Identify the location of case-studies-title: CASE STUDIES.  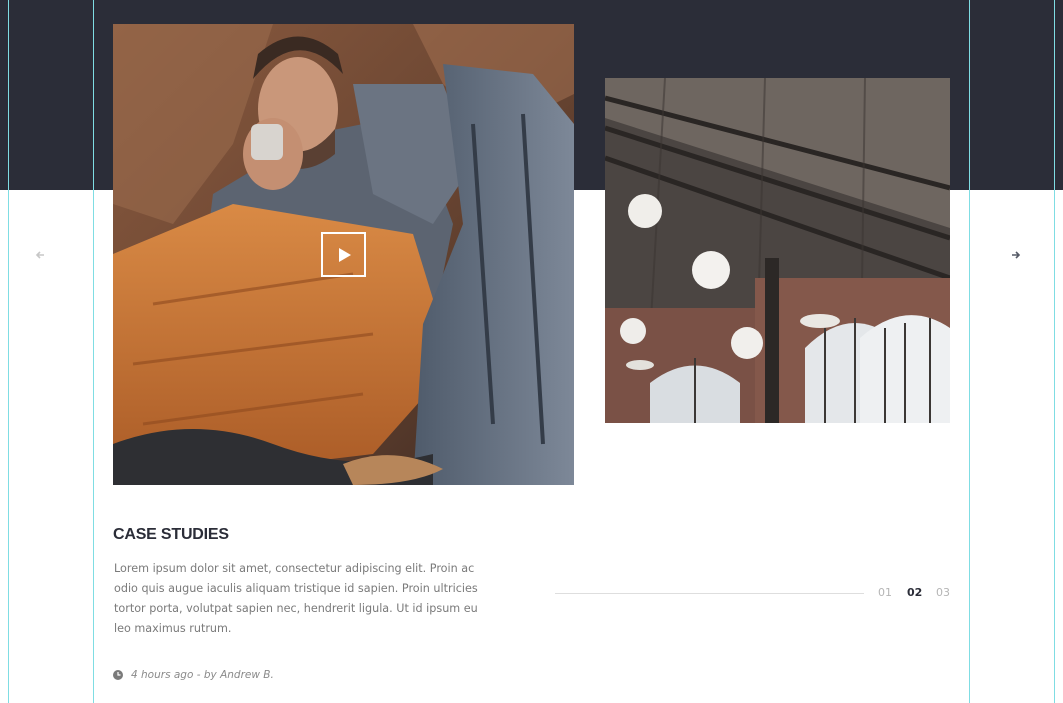
(171, 534).